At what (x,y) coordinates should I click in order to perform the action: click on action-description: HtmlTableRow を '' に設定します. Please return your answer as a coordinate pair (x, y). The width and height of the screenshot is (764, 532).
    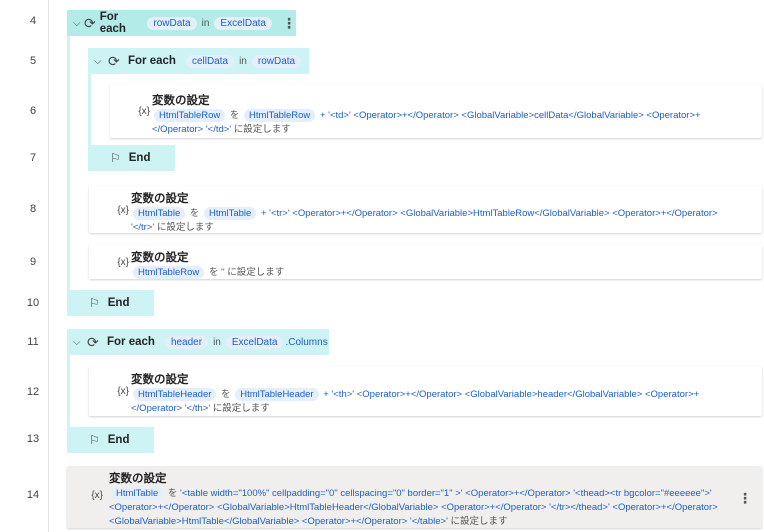
    Looking at the image, I should click on (436, 273).